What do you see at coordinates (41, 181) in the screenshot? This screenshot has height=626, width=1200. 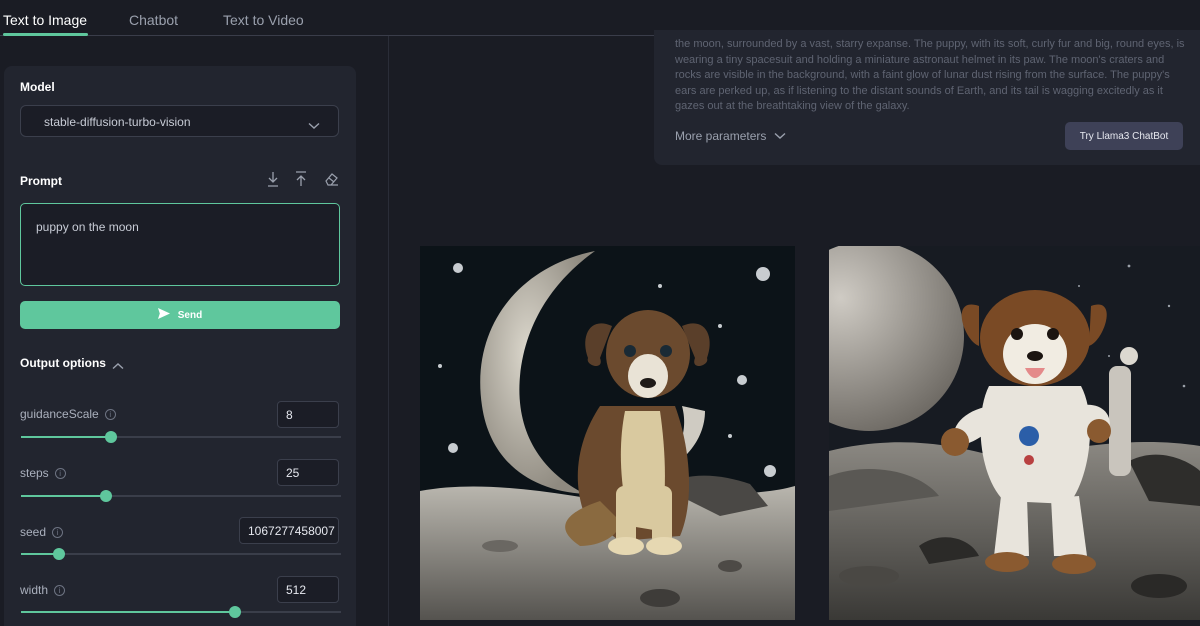 I see `prompt-label: Prompt` at bounding box center [41, 181].